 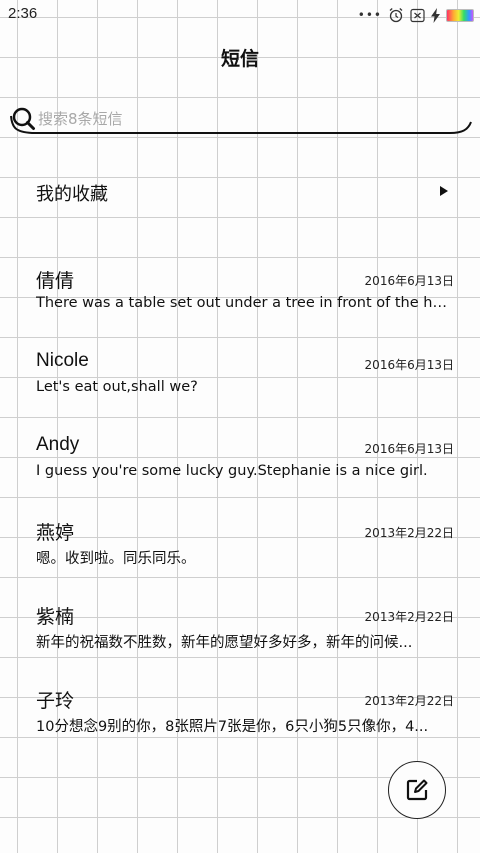 What do you see at coordinates (243, 193) in the screenshot?
I see `favorites-row: 我的收藏` at bounding box center [243, 193].